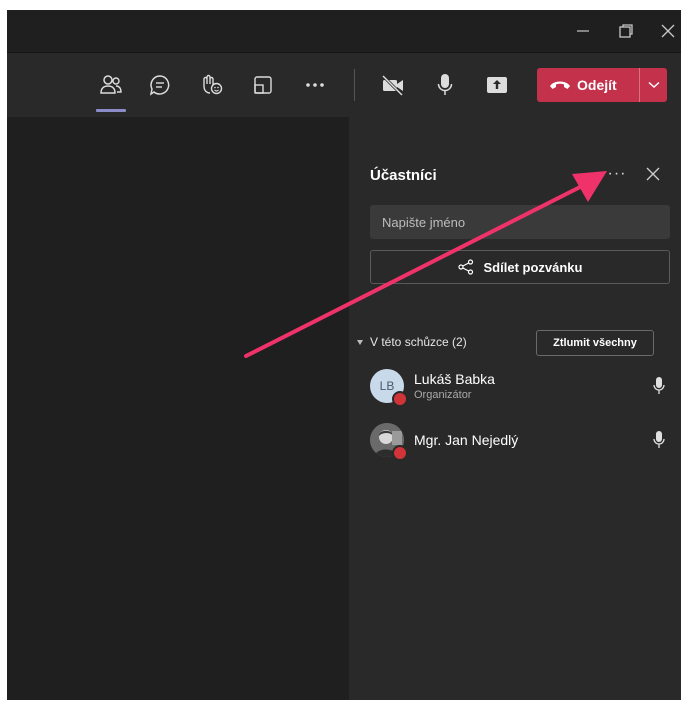  I want to click on minimize-button, so click(583, 31).